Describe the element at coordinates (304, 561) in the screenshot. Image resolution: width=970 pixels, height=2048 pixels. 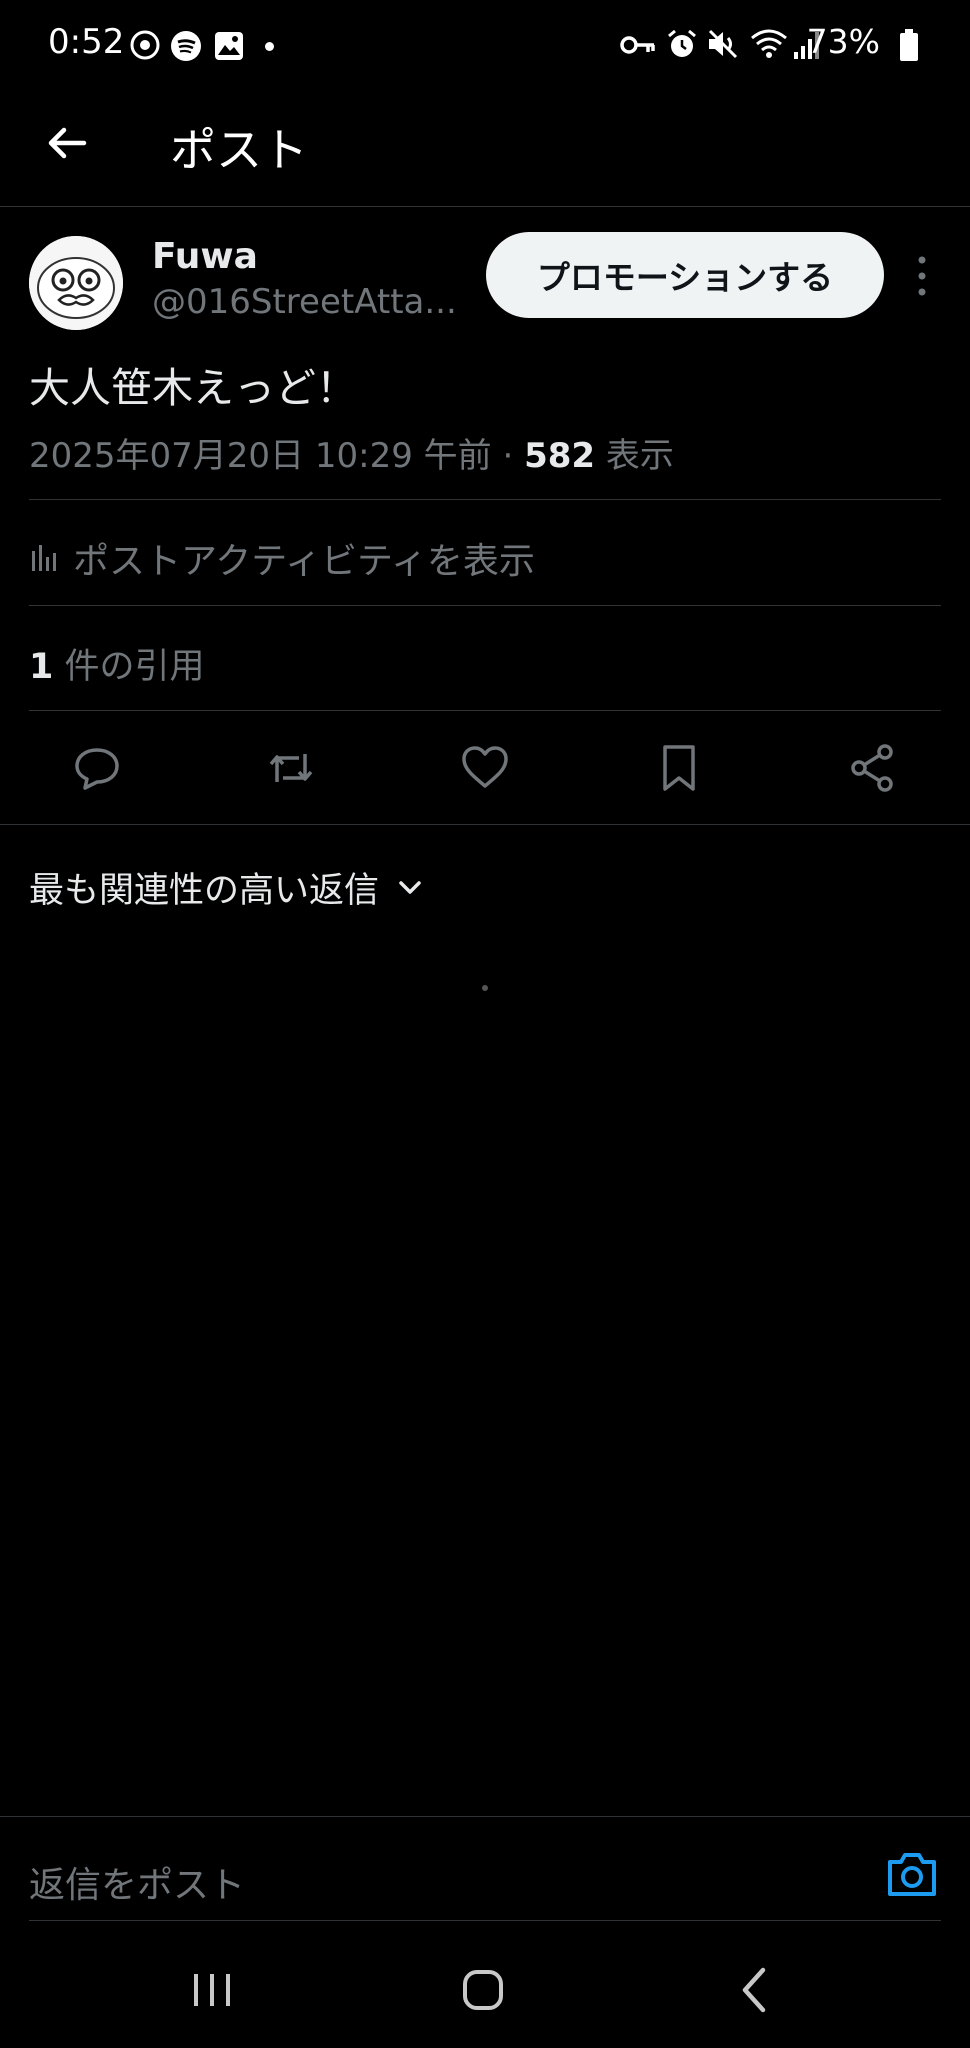
I see `post-activity-label: ポストアクティビティを表示` at that location.